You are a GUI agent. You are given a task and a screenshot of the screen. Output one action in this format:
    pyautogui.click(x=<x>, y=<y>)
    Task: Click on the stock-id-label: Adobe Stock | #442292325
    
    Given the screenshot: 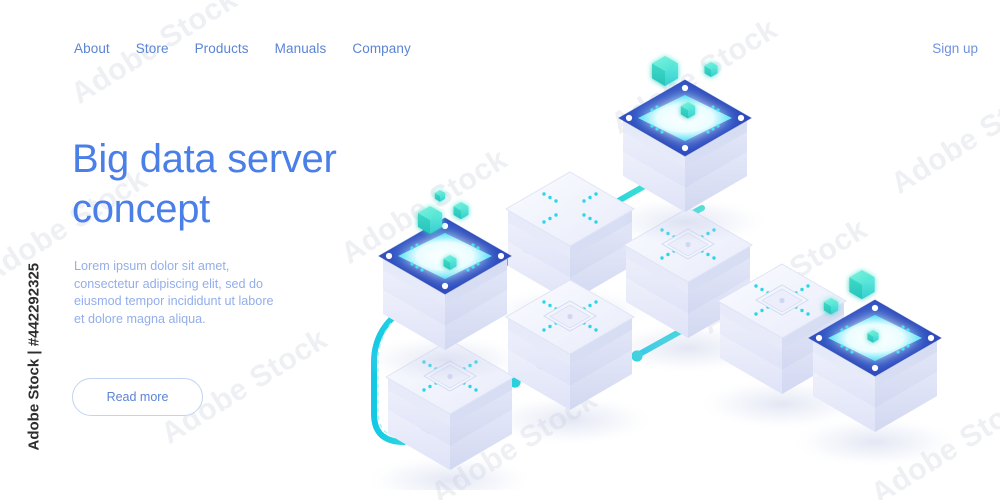 What is the action you would take?
    pyautogui.click(x=34, y=356)
    